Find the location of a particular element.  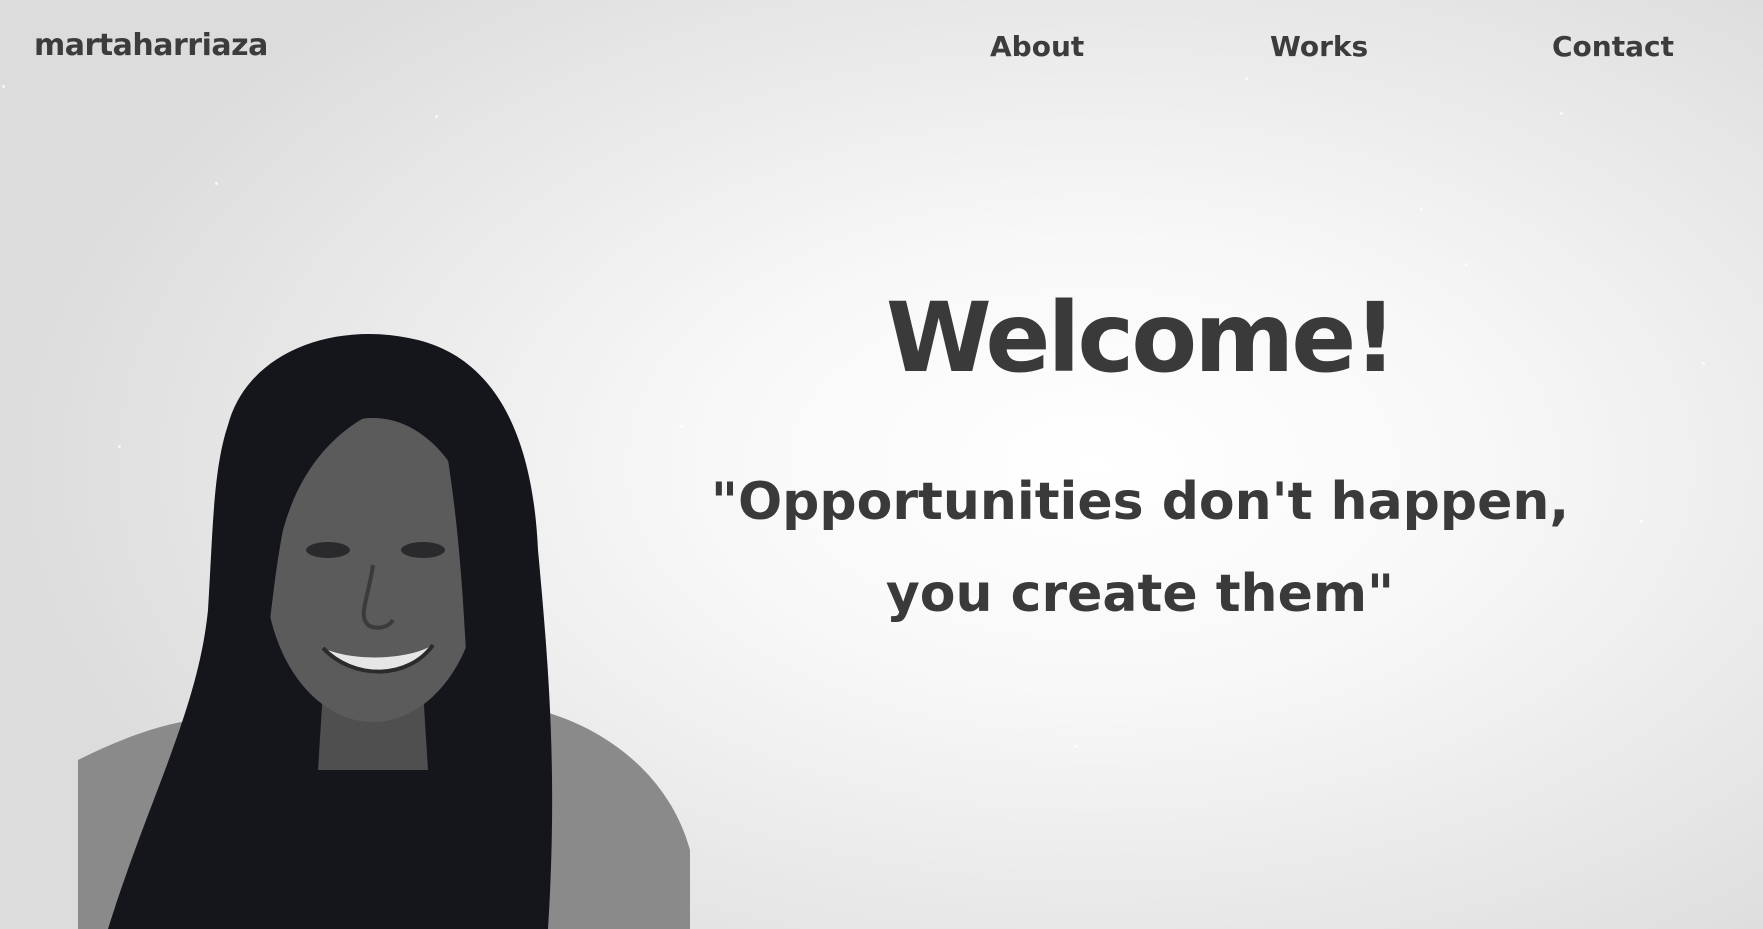

hero-quote-line-2: you create them" is located at coordinates (1140, 594).